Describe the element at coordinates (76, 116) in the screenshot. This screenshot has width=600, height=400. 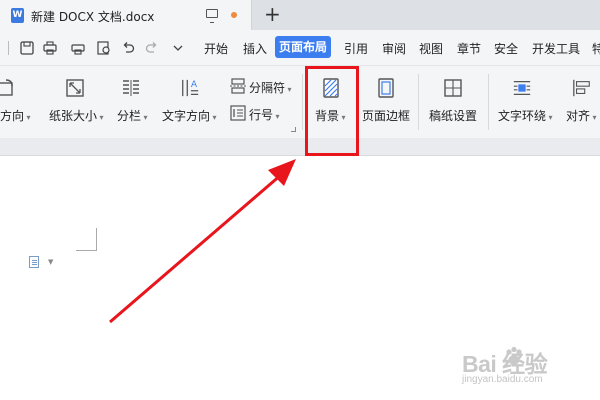
I see `paper-size-label: 纸张大小 ▾` at that location.